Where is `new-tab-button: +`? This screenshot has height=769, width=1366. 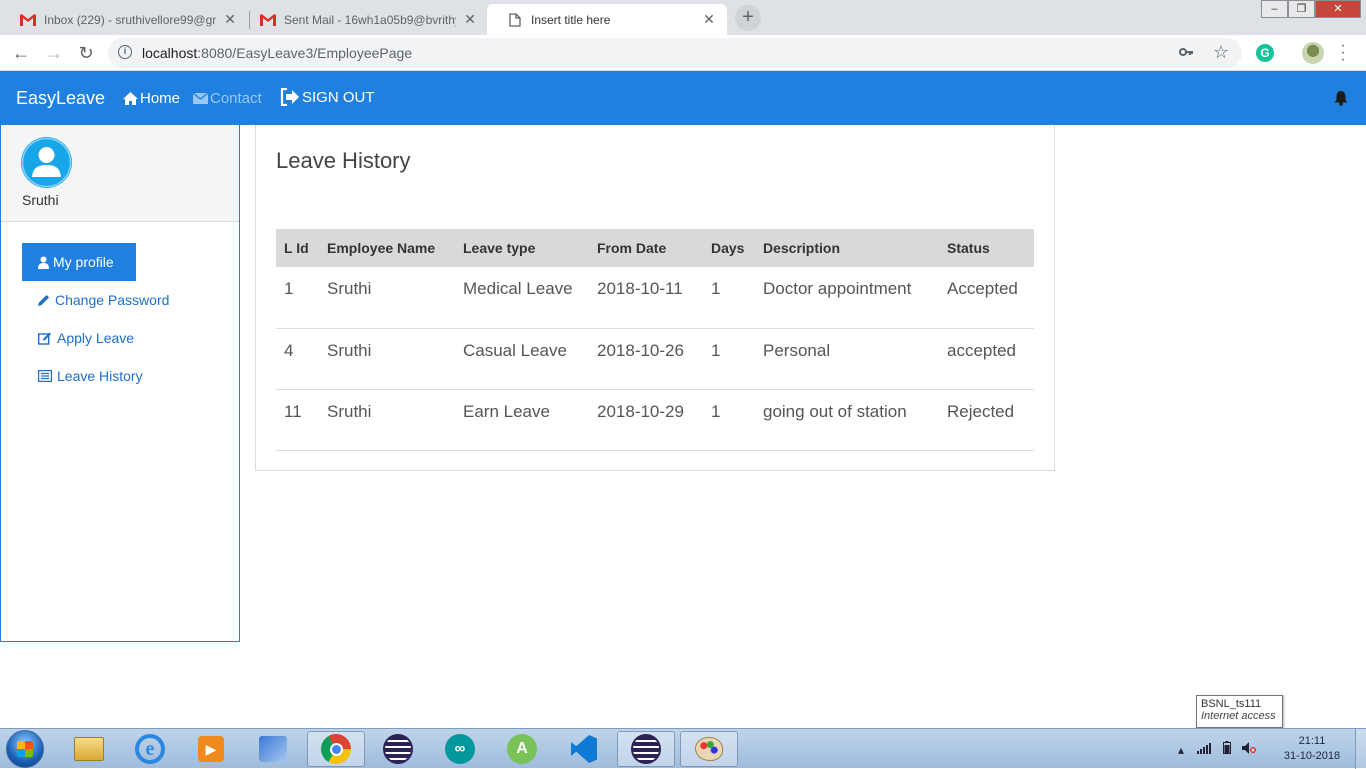
new-tab-button: + is located at coordinates (748, 18).